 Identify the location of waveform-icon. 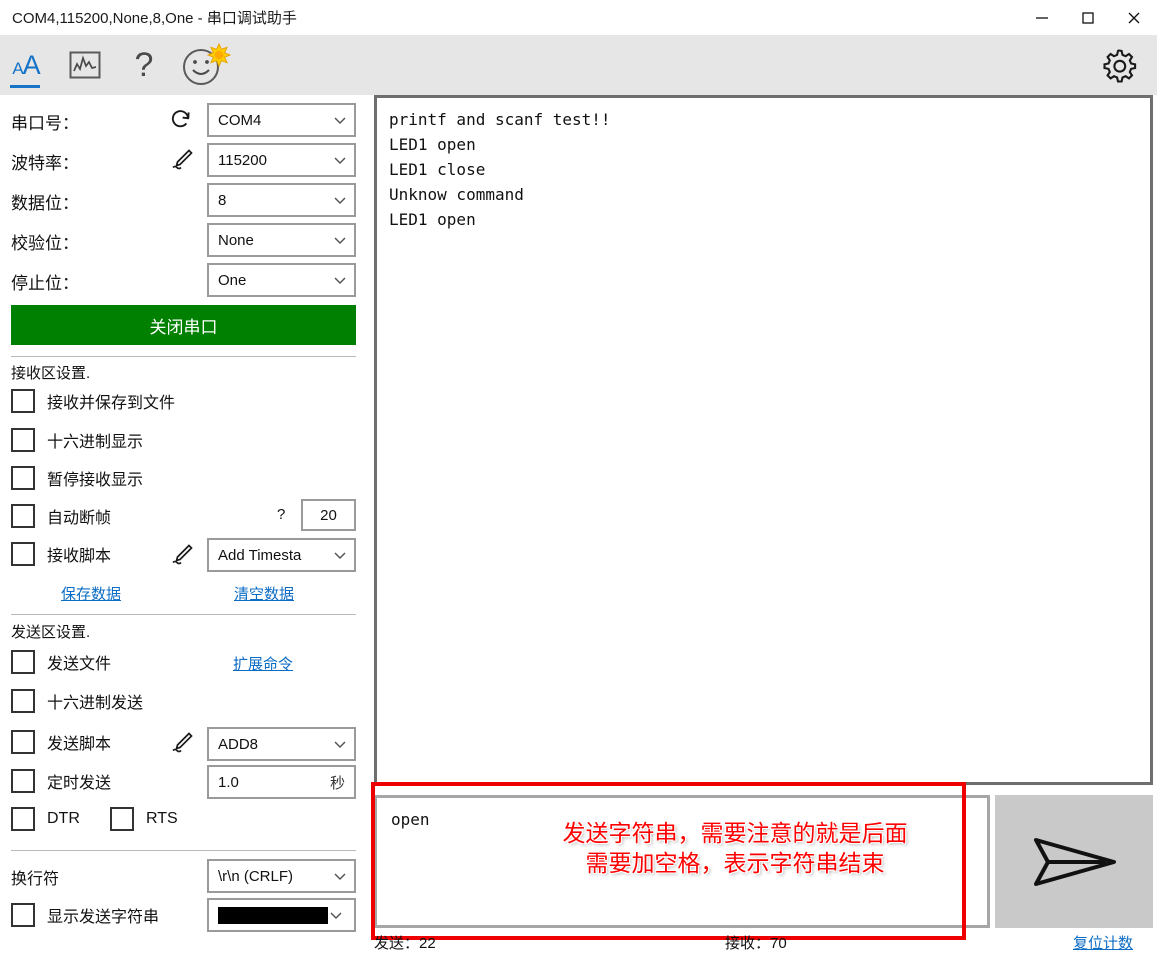
(85, 65).